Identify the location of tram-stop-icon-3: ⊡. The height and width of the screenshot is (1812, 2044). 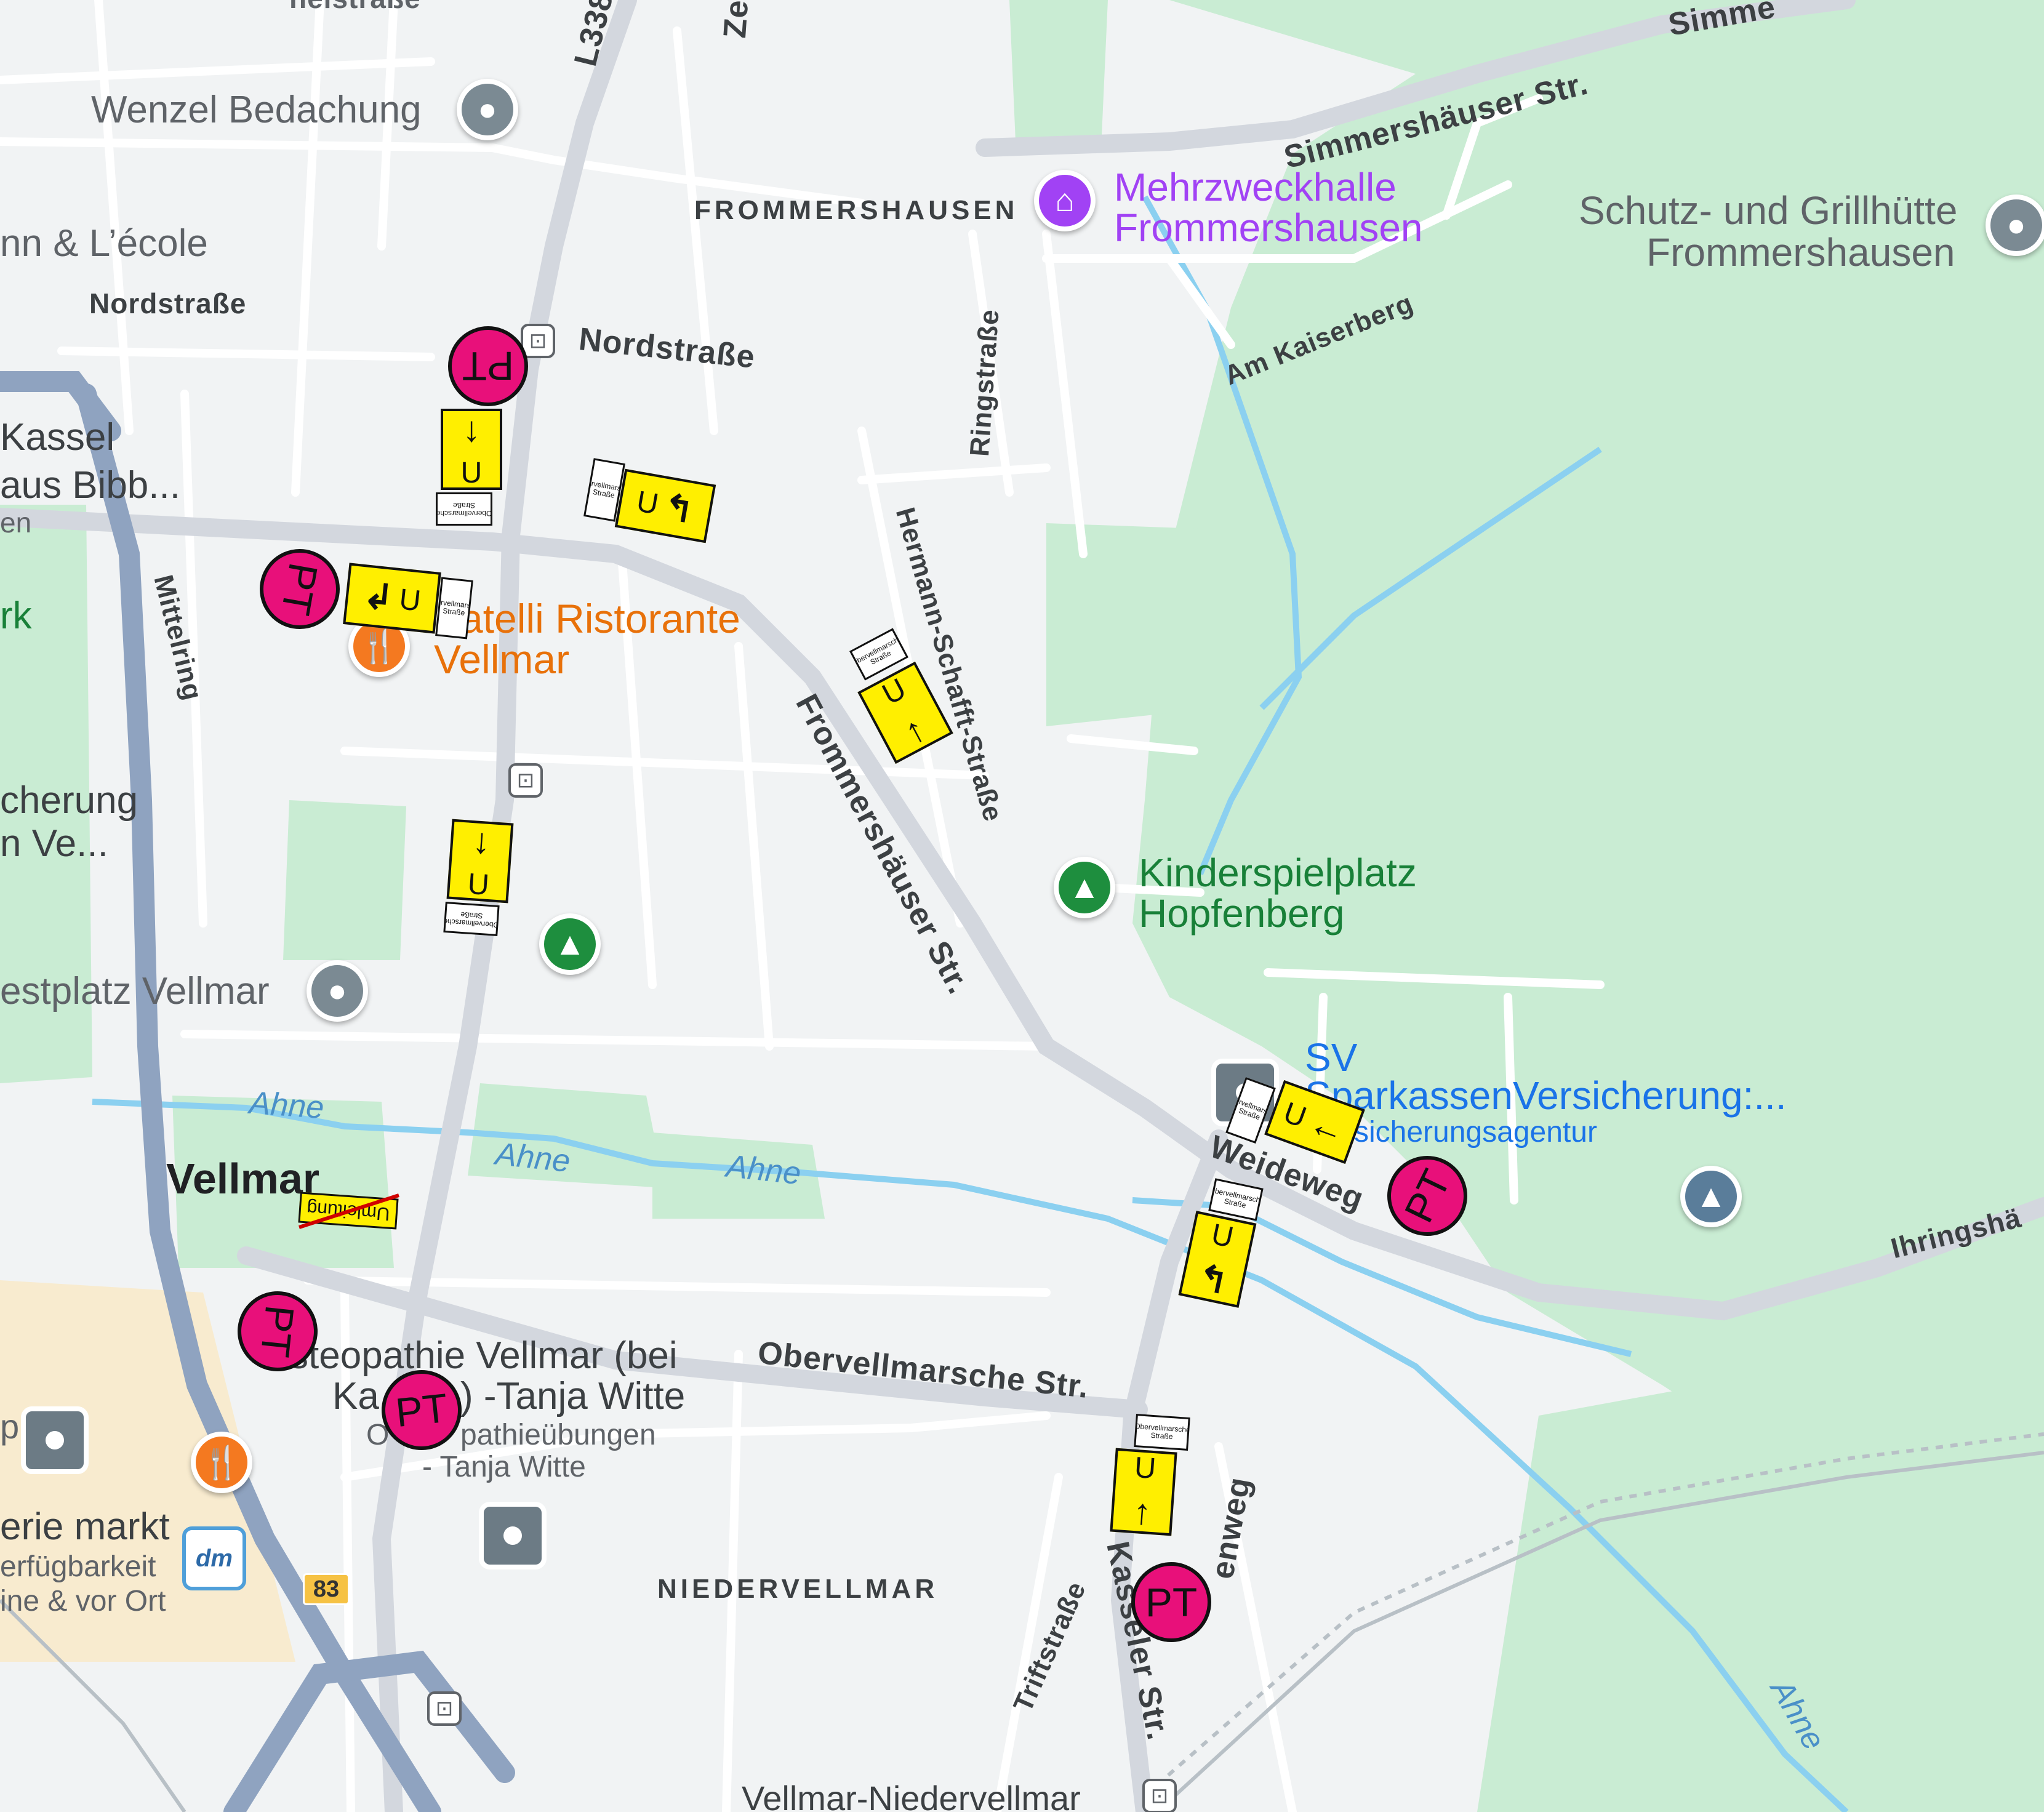
(444, 1708).